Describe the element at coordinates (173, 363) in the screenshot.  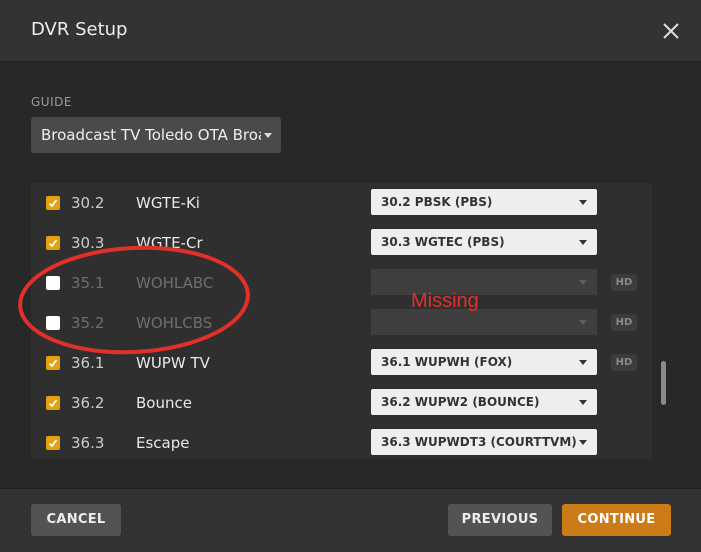
I see `channel-name: WUPW TV` at that location.